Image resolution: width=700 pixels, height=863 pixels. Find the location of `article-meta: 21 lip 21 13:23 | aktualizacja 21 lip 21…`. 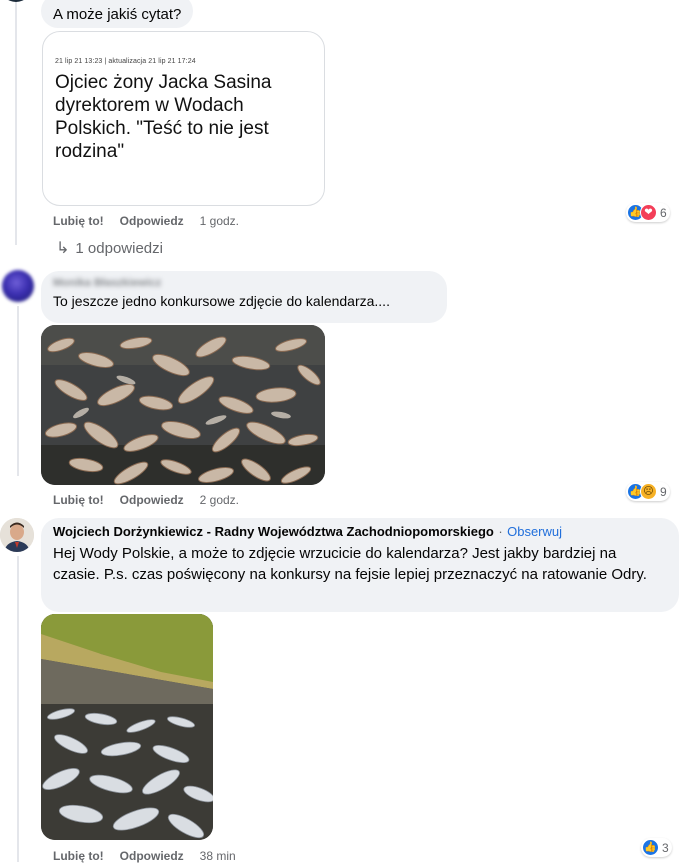

article-meta: 21 lip 21 13:23 | aktualizacja 21 lip 21… is located at coordinates (125, 61).